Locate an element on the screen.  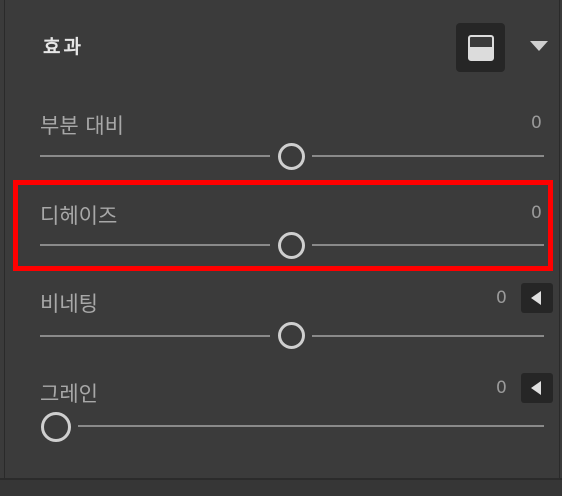
slider-thumb-grain is located at coordinates (56, 427).